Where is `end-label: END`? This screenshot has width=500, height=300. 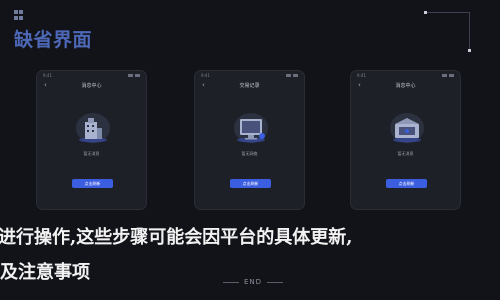
end-label: END is located at coordinates (253, 282).